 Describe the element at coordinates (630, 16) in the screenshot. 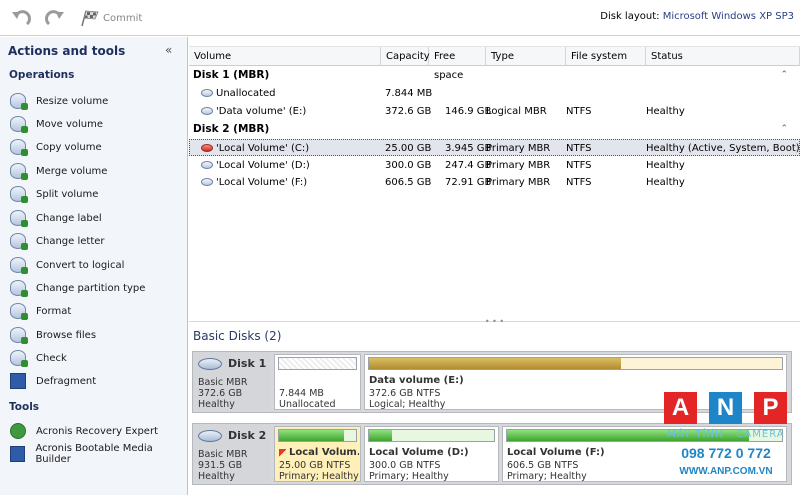

I see `disk-layout-label: Disk layout:` at that location.